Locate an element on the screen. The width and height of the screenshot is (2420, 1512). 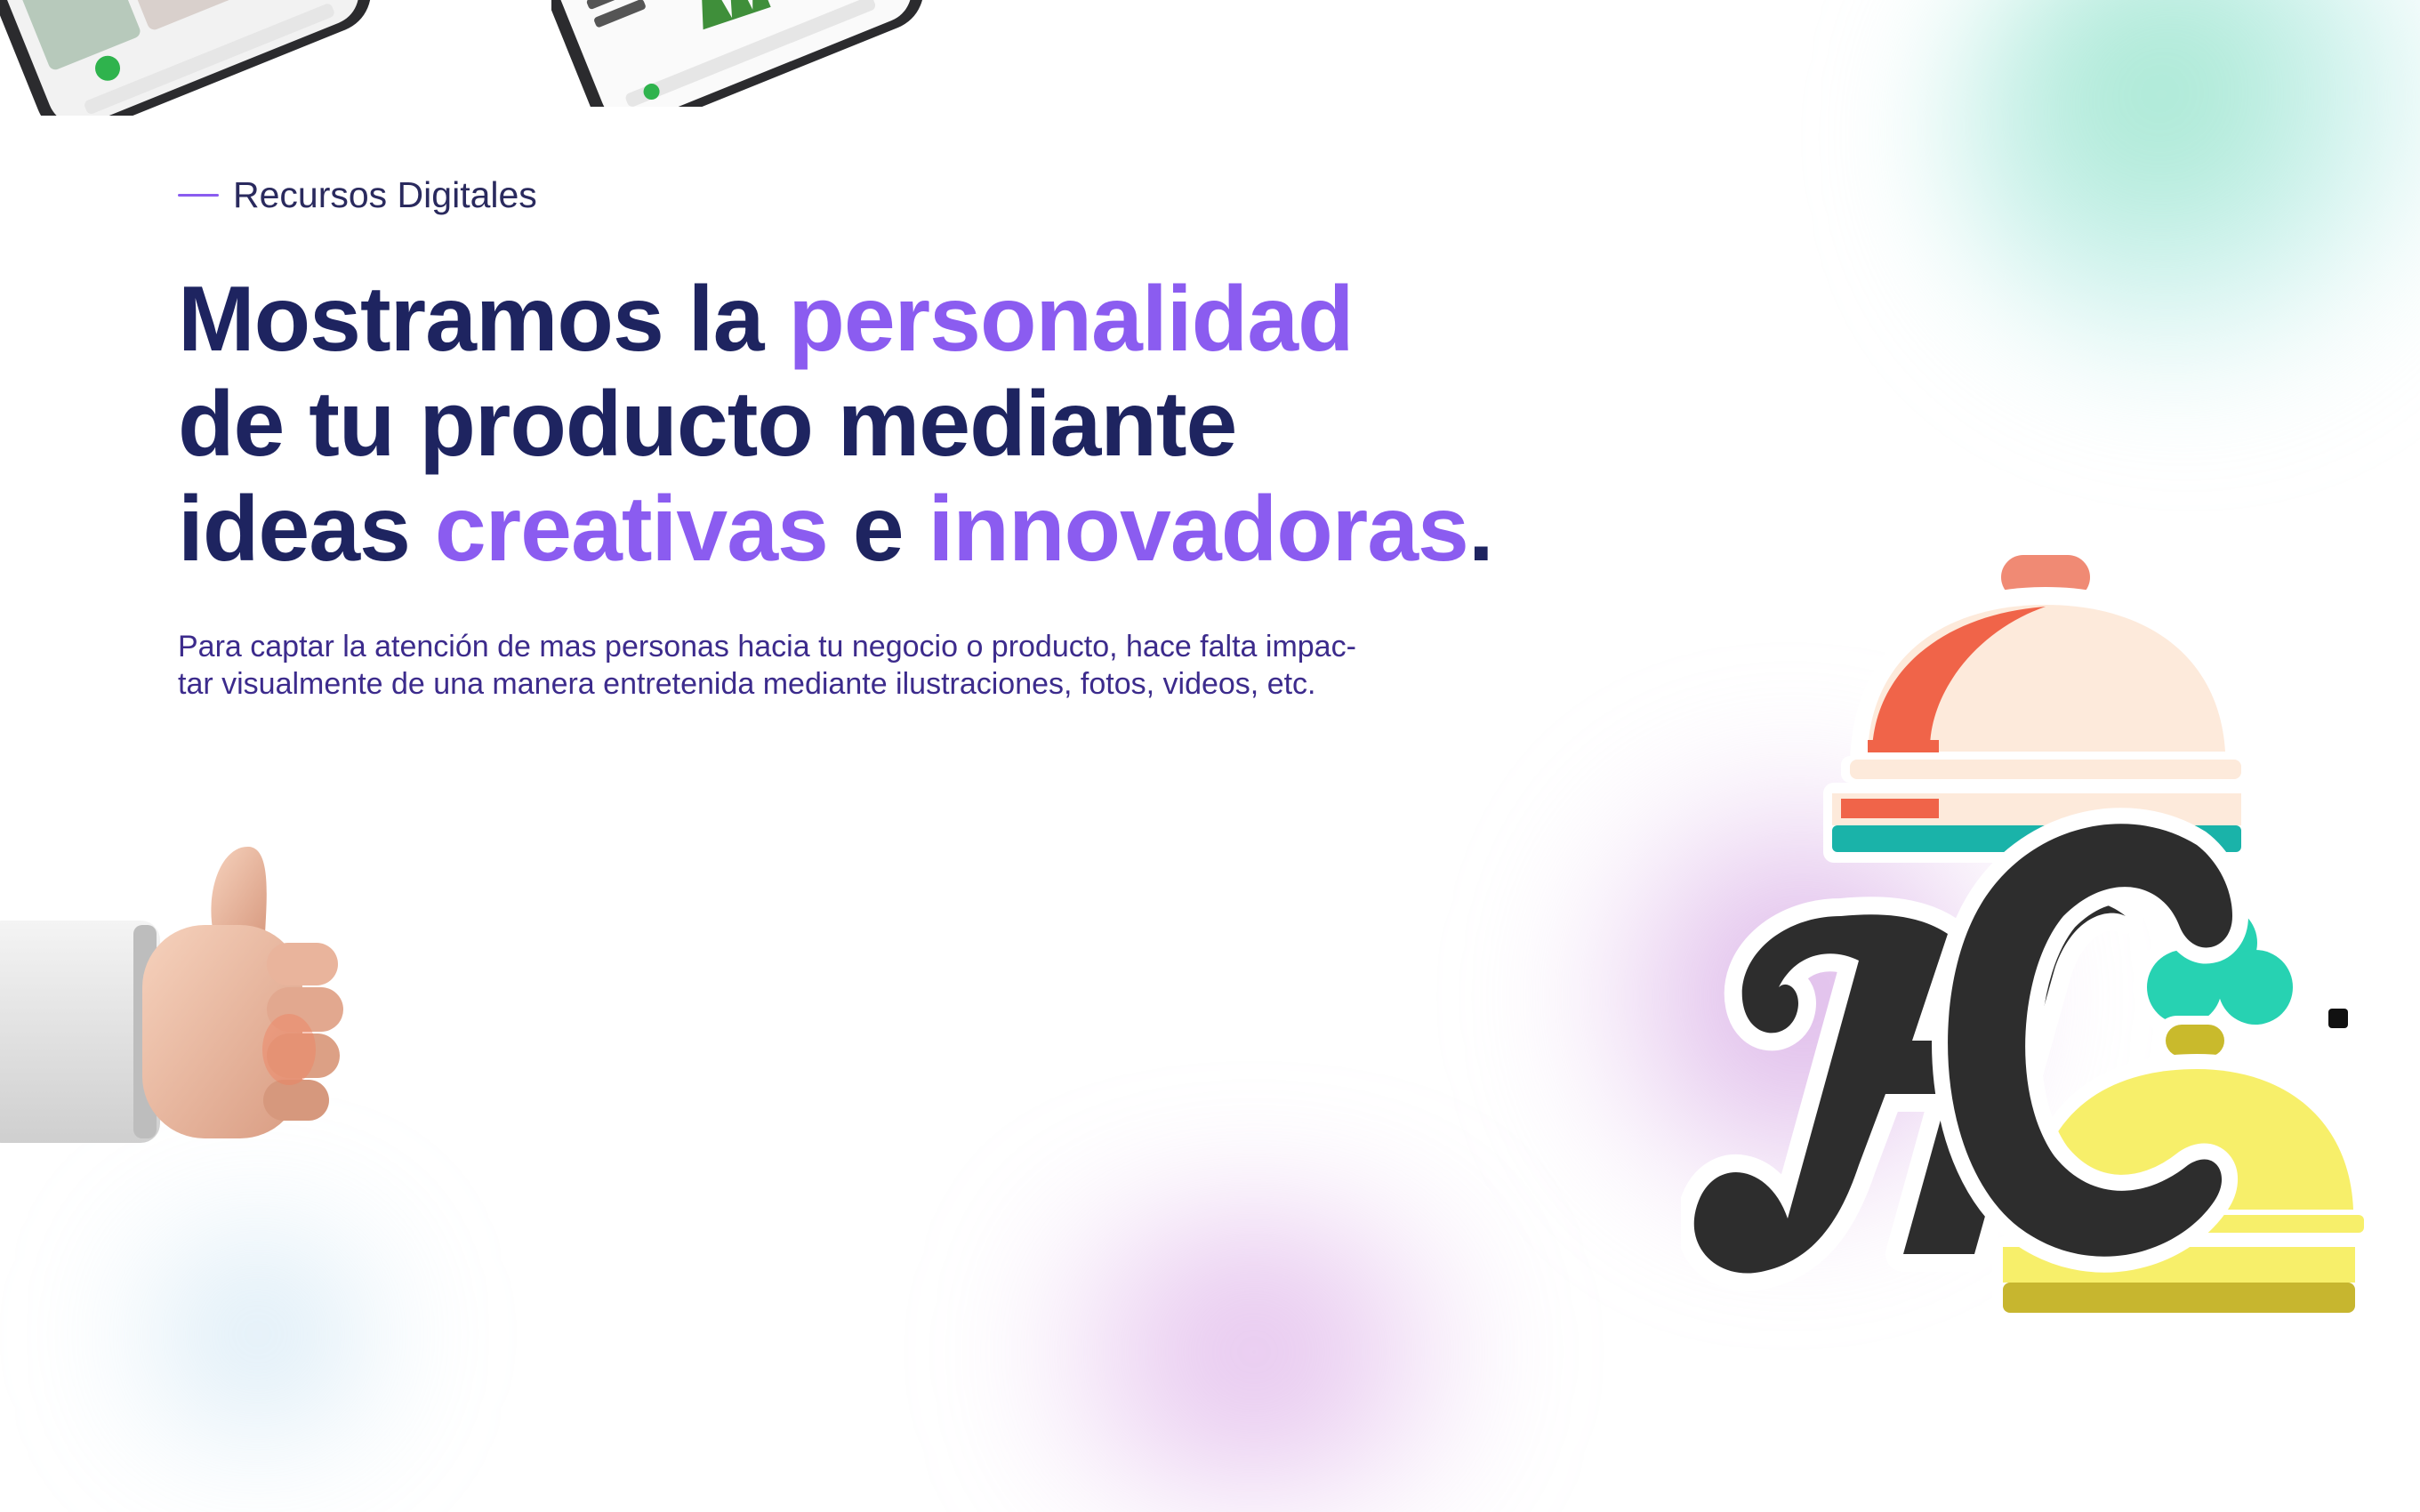
headline-accent: innovadoras is located at coordinates (1198, 530).